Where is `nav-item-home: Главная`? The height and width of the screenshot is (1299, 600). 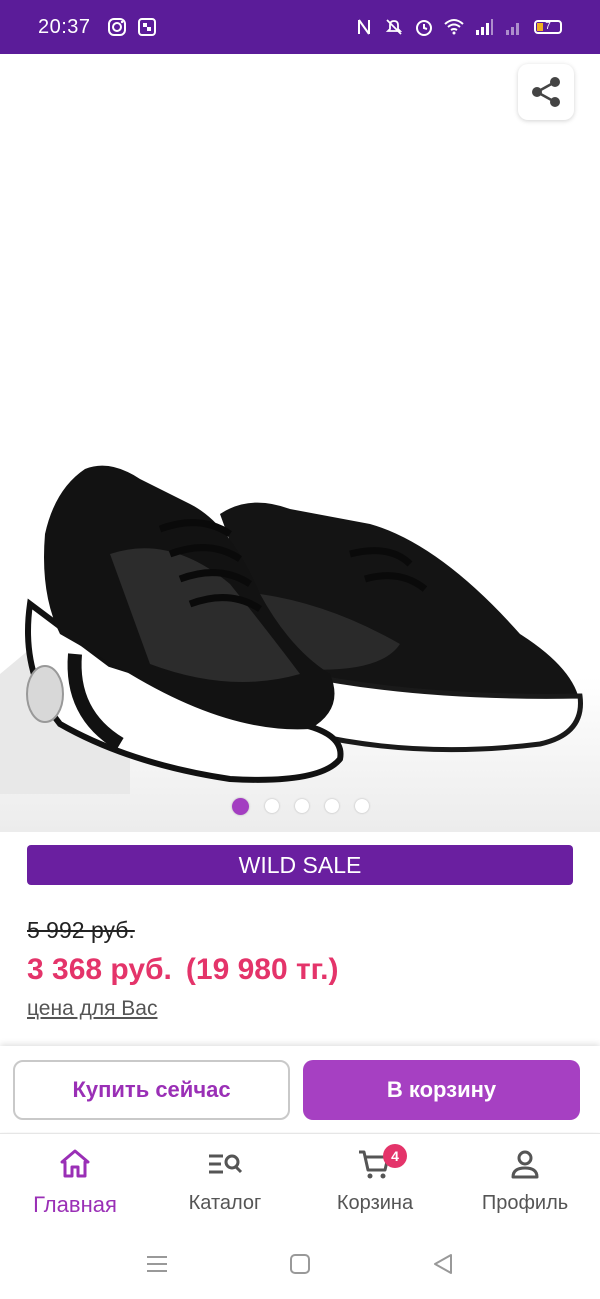
nav-item-home: Главная is located at coordinates (75, 1181).